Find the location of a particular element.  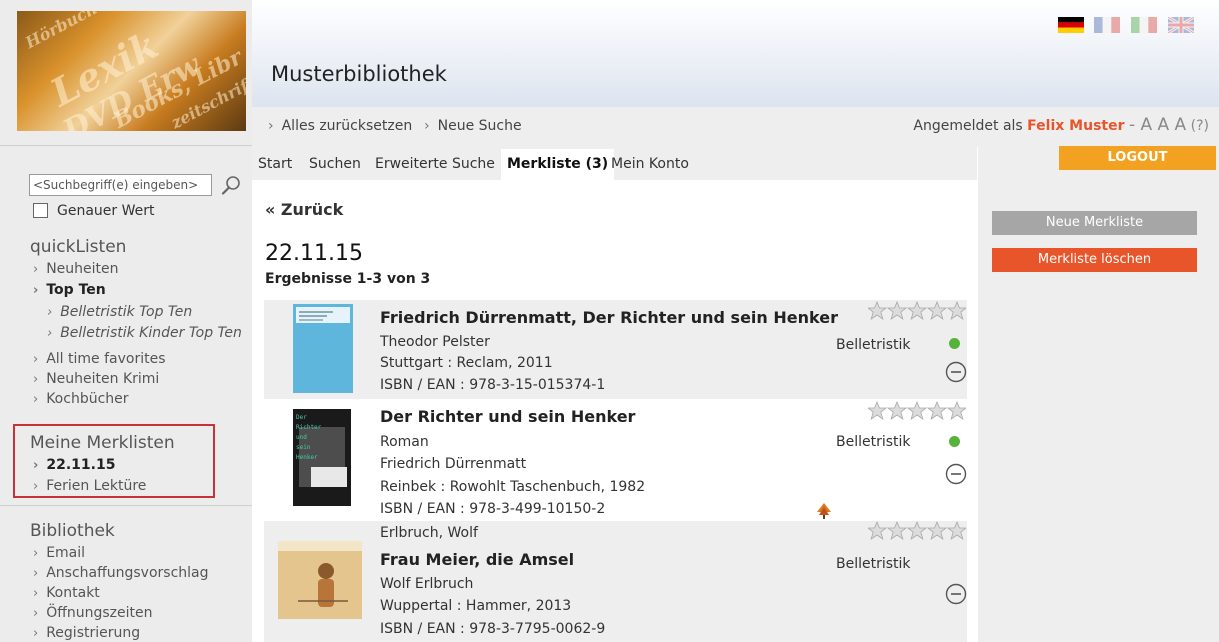

site-title: Musterbibliothek is located at coordinates (359, 74).